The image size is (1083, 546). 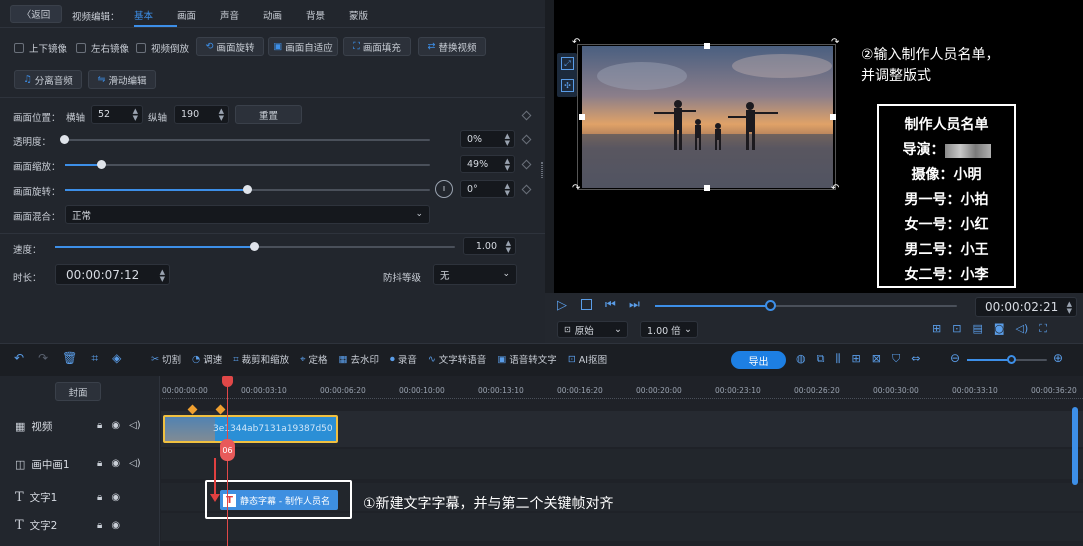 I want to click on splitter-grip-icon, so click(x=542, y=170).